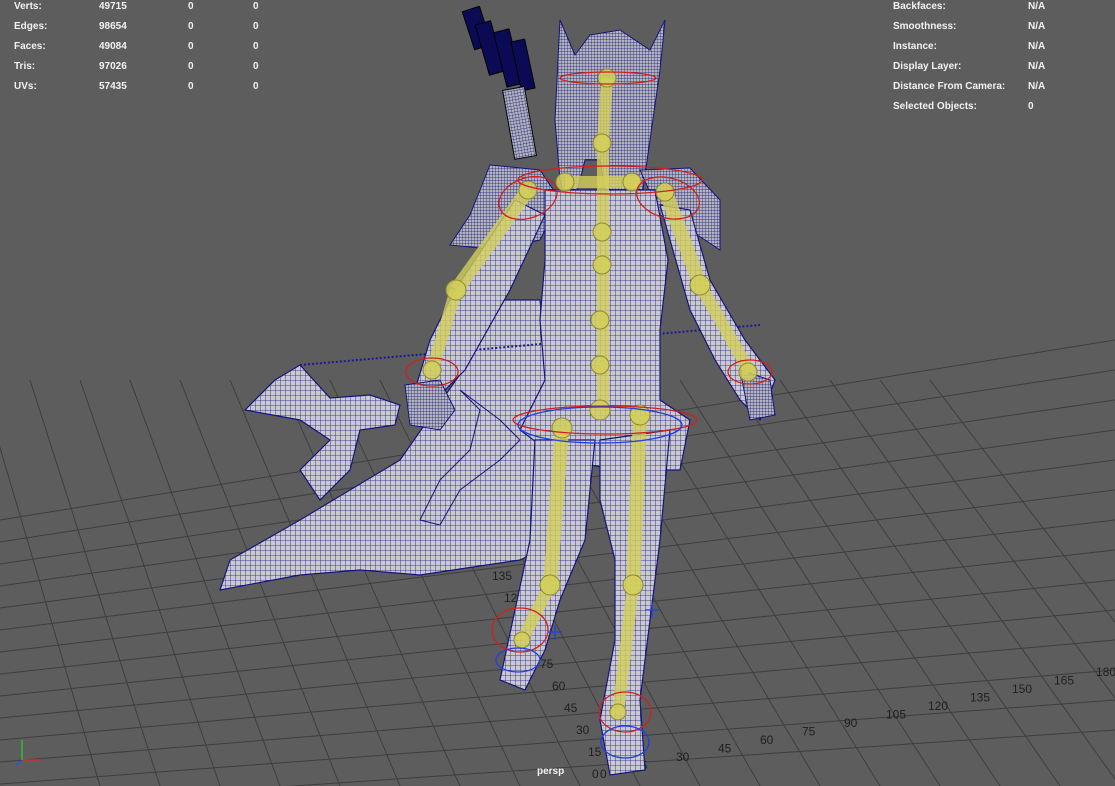  What do you see at coordinates (499, 82) in the screenshot?
I see `quiver` at bounding box center [499, 82].